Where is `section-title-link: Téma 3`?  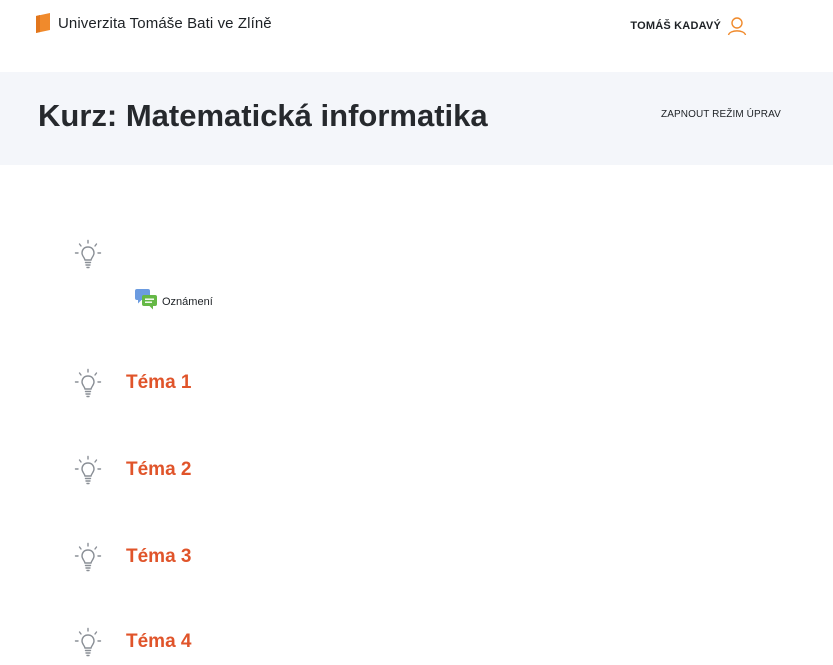
section-title-link: Téma 3 is located at coordinates (158, 557).